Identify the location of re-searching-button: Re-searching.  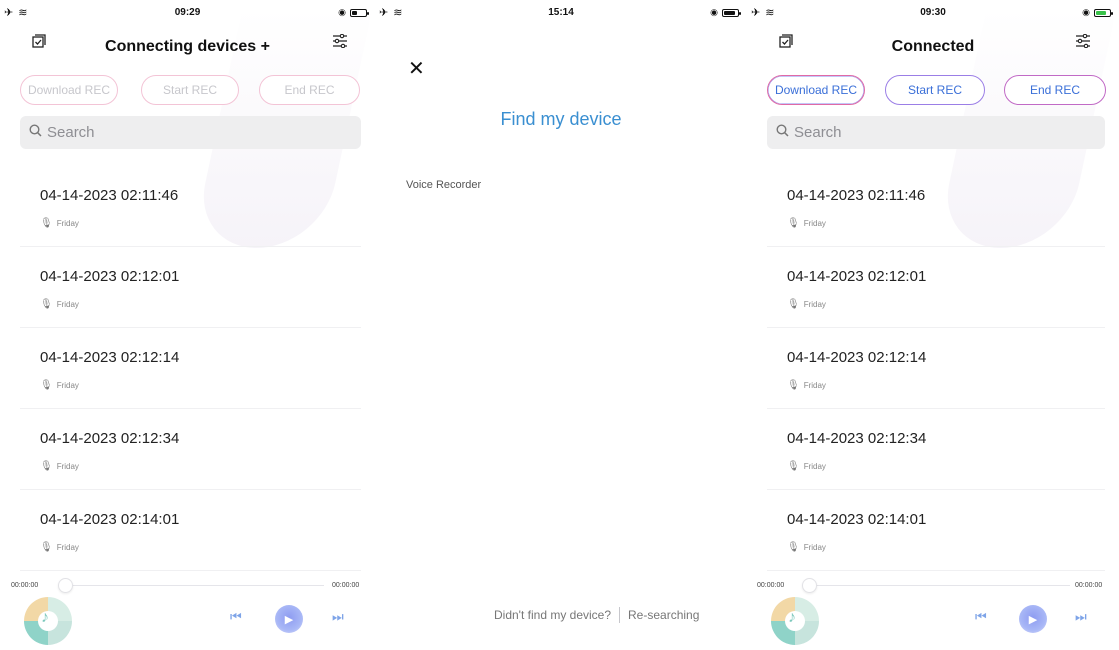
(663, 615).